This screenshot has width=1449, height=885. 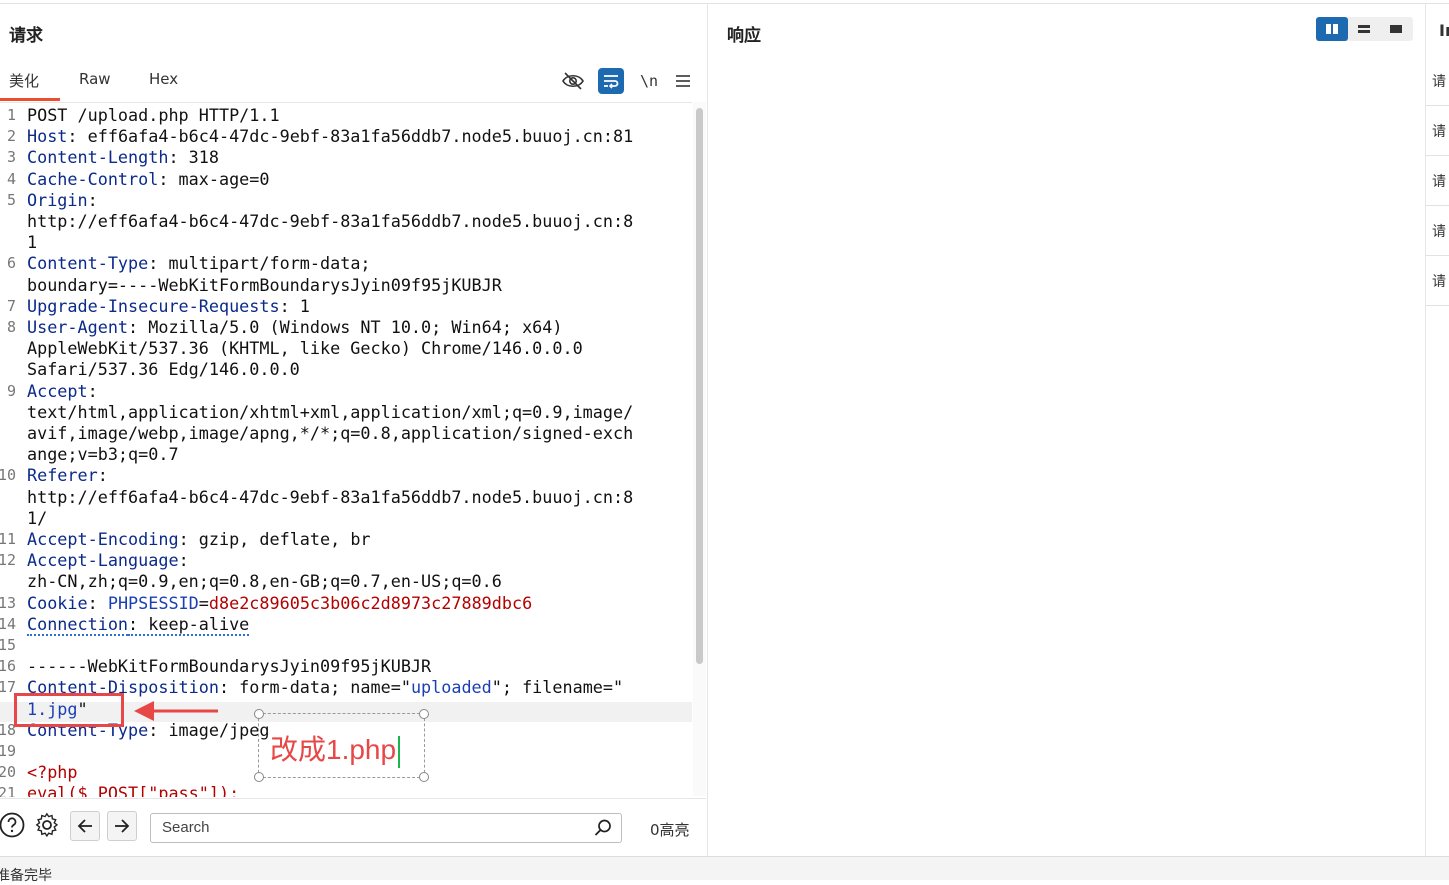 I want to click on search-icon, so click(x=603, y=828).